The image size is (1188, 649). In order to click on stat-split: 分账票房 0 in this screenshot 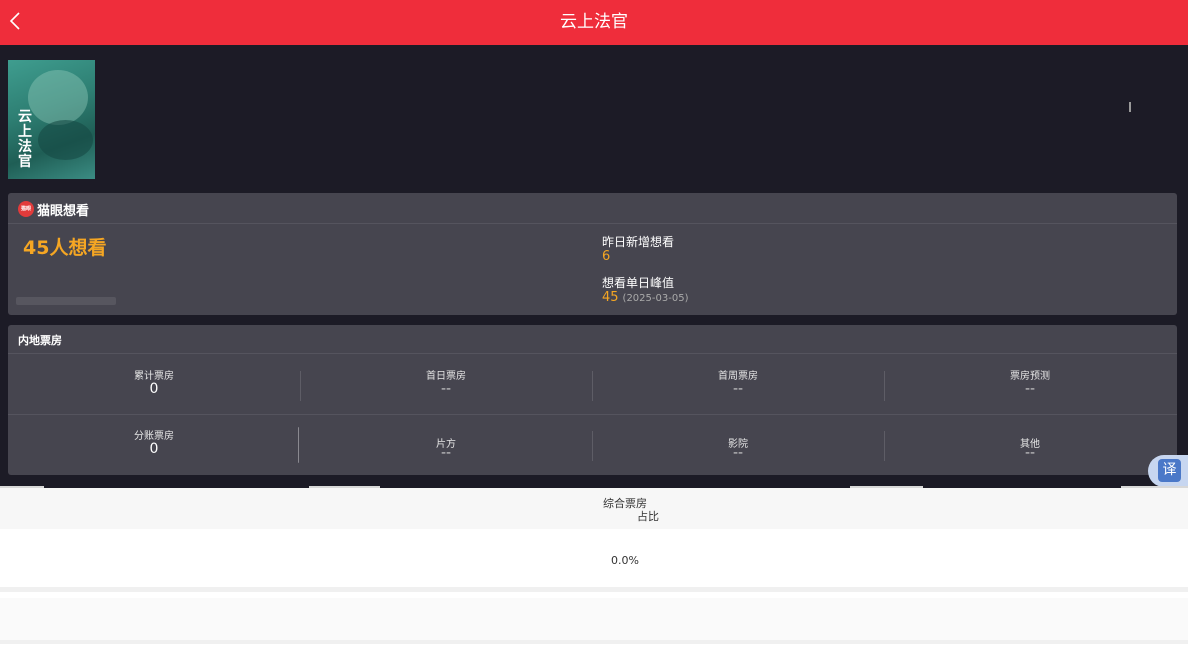, I will do `click(154, 445)`.